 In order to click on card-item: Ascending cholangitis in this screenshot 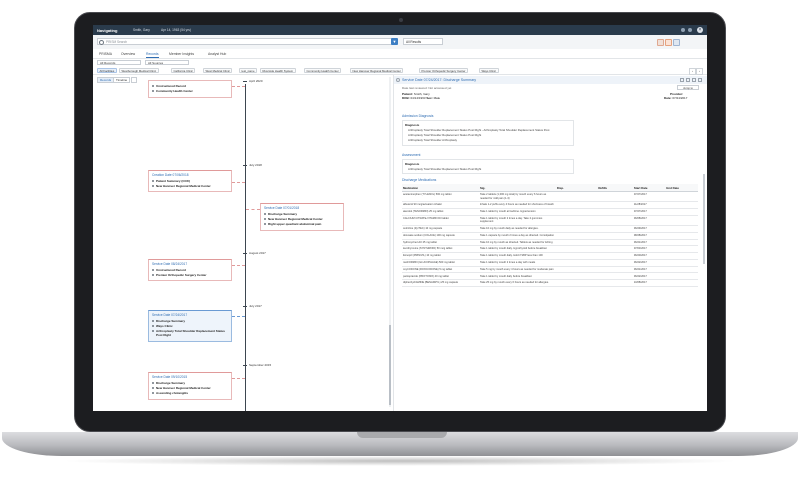, I will do `click(190, 393)`.